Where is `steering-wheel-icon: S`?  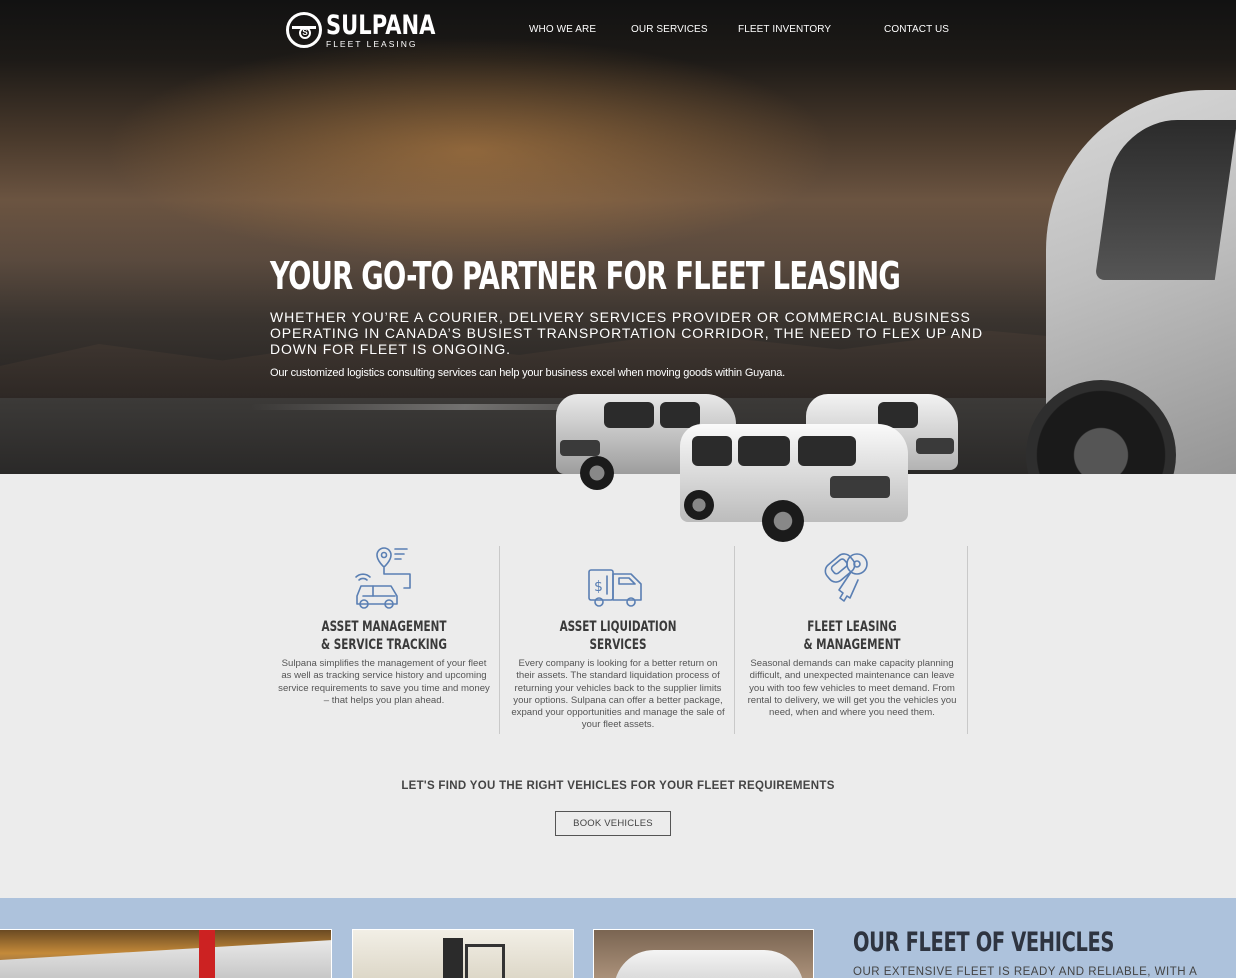
steering-wheel-icon: S is located at coordinates (304, 30).